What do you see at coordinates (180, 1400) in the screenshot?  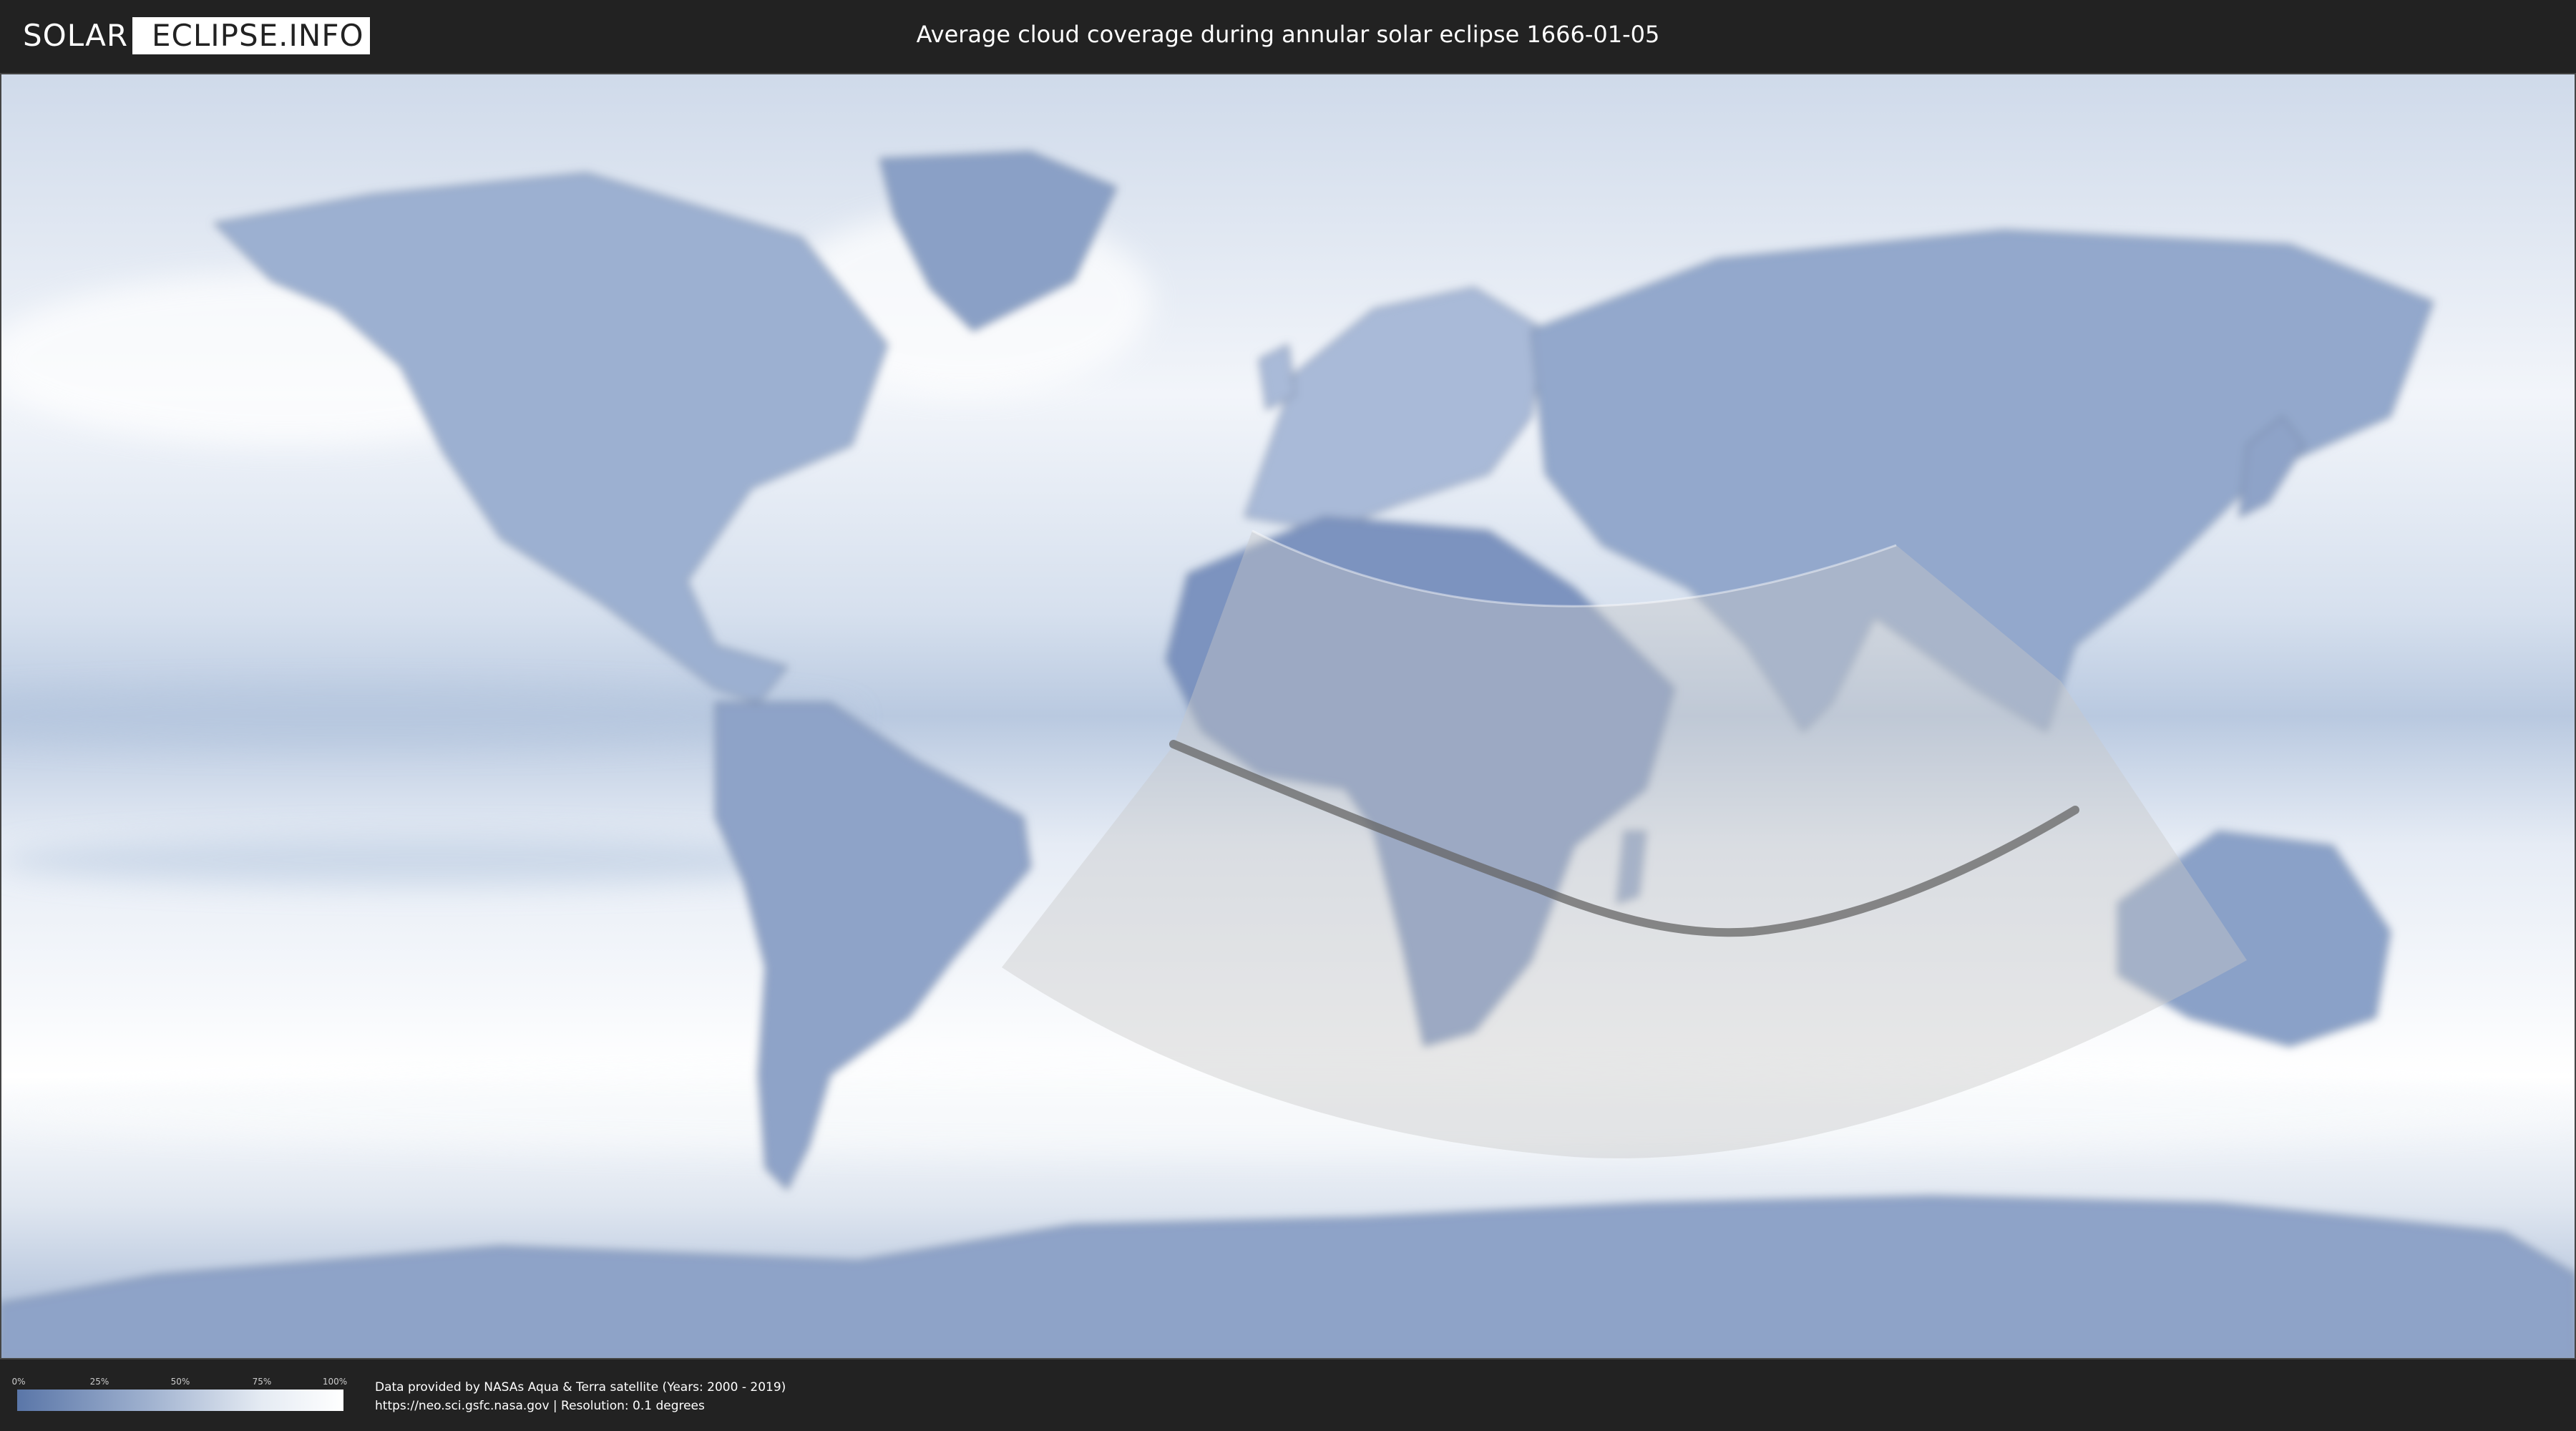 I see `legend-color-bar` at bounding box center [180, 1400].